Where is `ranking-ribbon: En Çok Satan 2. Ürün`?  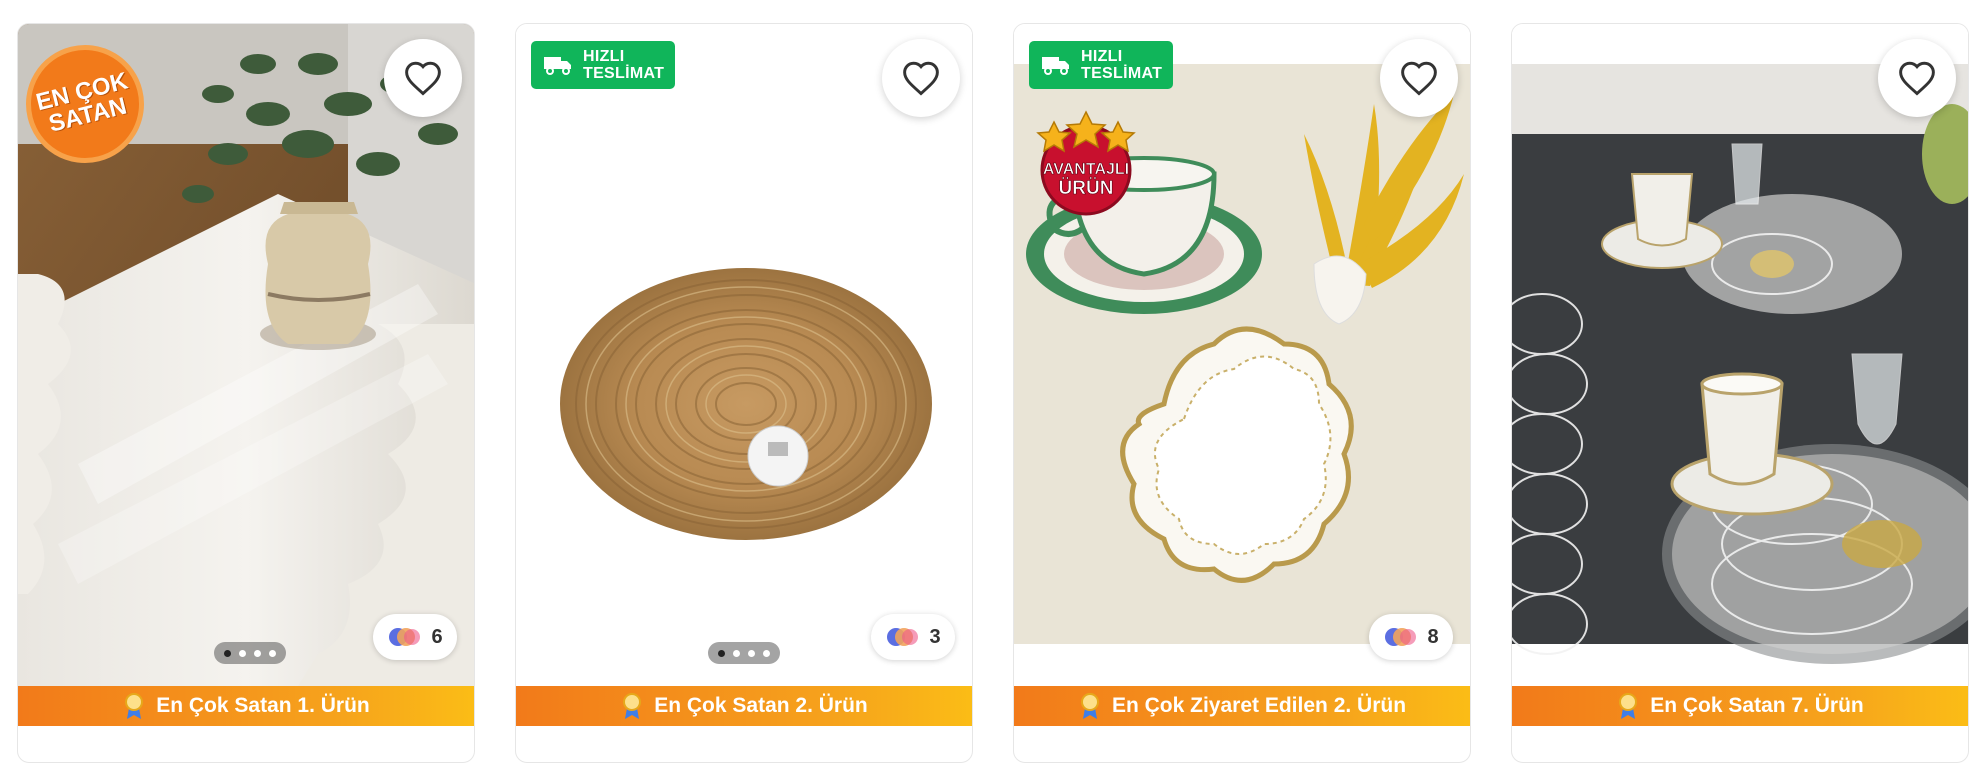
ranking-ribbon: En Çok Satan 2. Ürün is located at coordinates (744, 706).